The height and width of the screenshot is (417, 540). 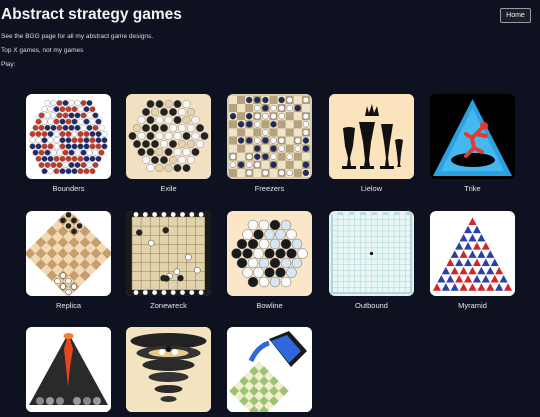 What do you see at coordinates (472, 136) in the screenshot?
I see `trike-icon` at bounding box center [472, 136].